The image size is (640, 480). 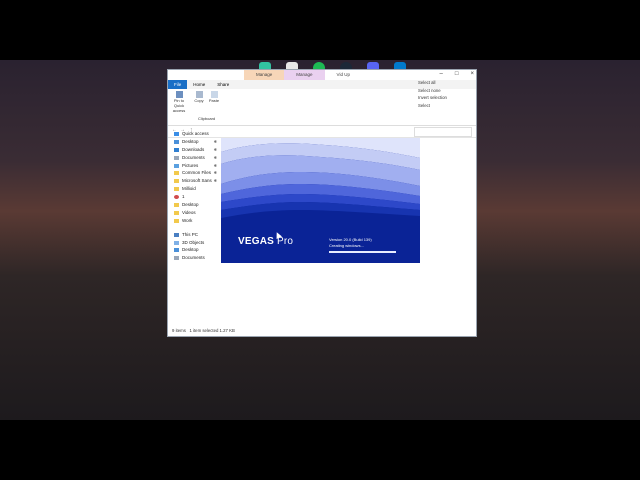 I want to click on nav-item: 1, so click(x=194, y=197).